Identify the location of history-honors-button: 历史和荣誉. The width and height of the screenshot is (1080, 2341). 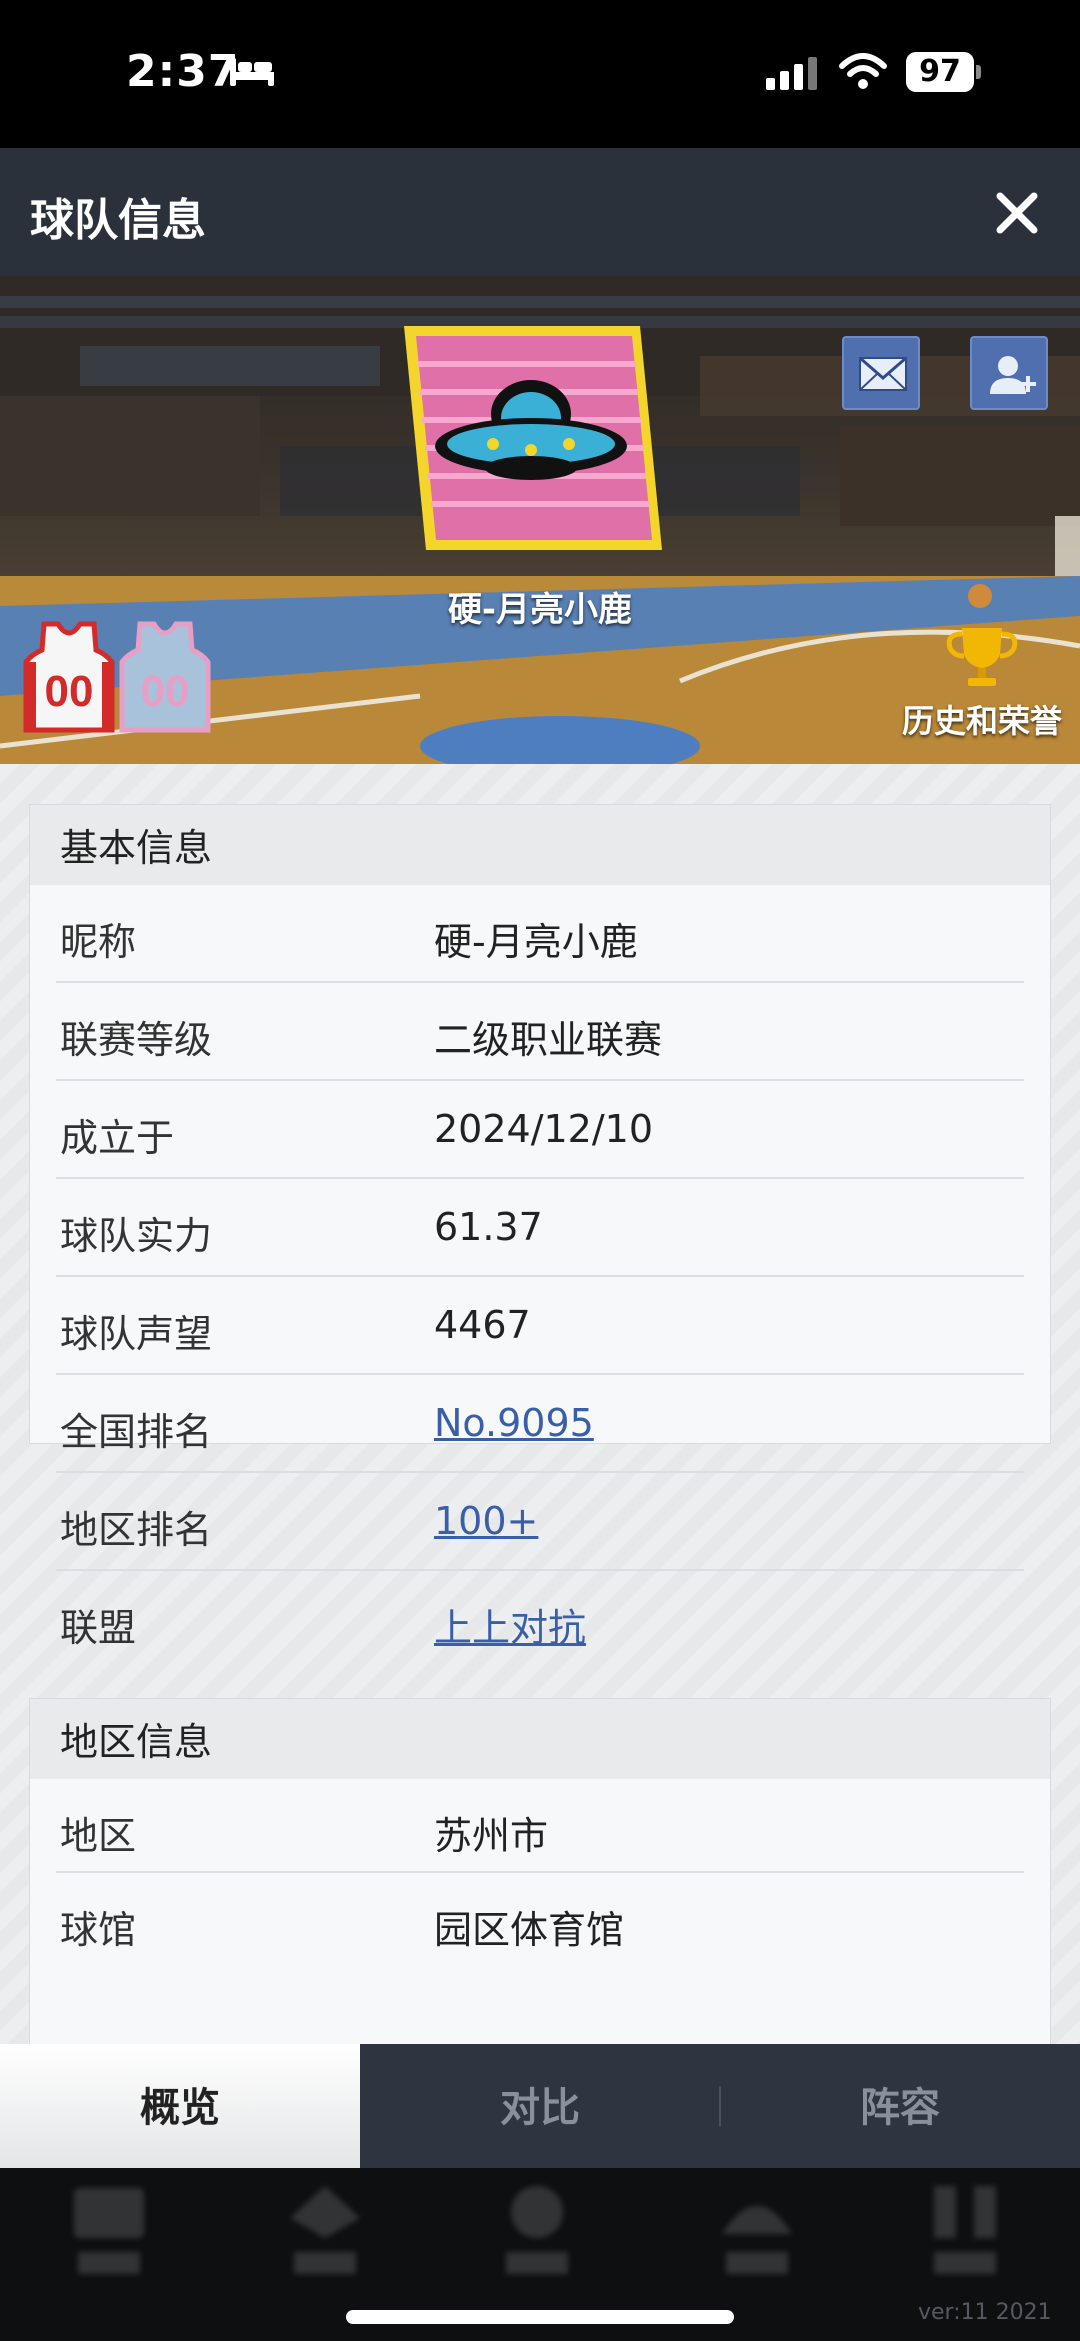
(982, 684).